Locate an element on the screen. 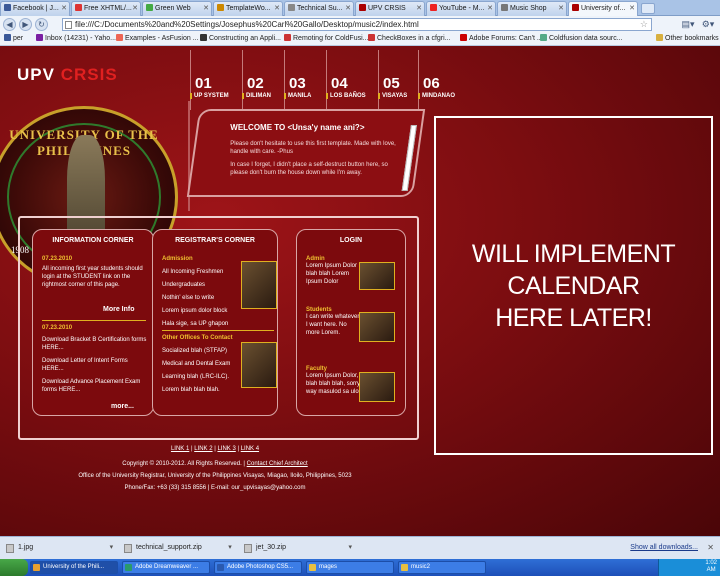  contact-architect-link: Contact Chief Architect is located at coordinates (277, 464).